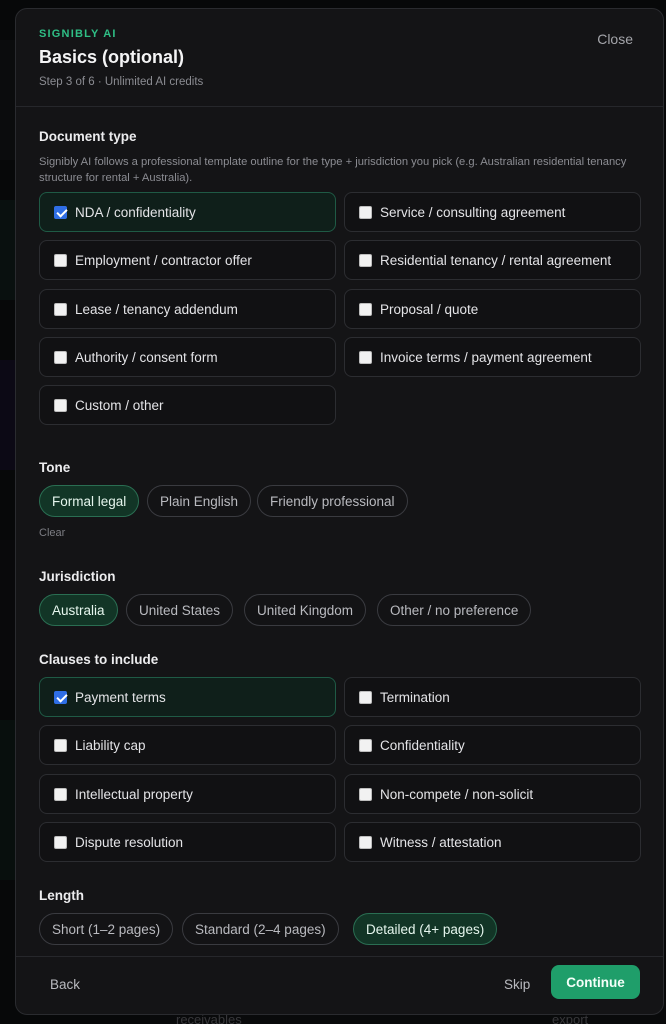 The image size is (666, 1024). I want to click on option-label: Residential tenancy / rental agreement, so click(496, 260).